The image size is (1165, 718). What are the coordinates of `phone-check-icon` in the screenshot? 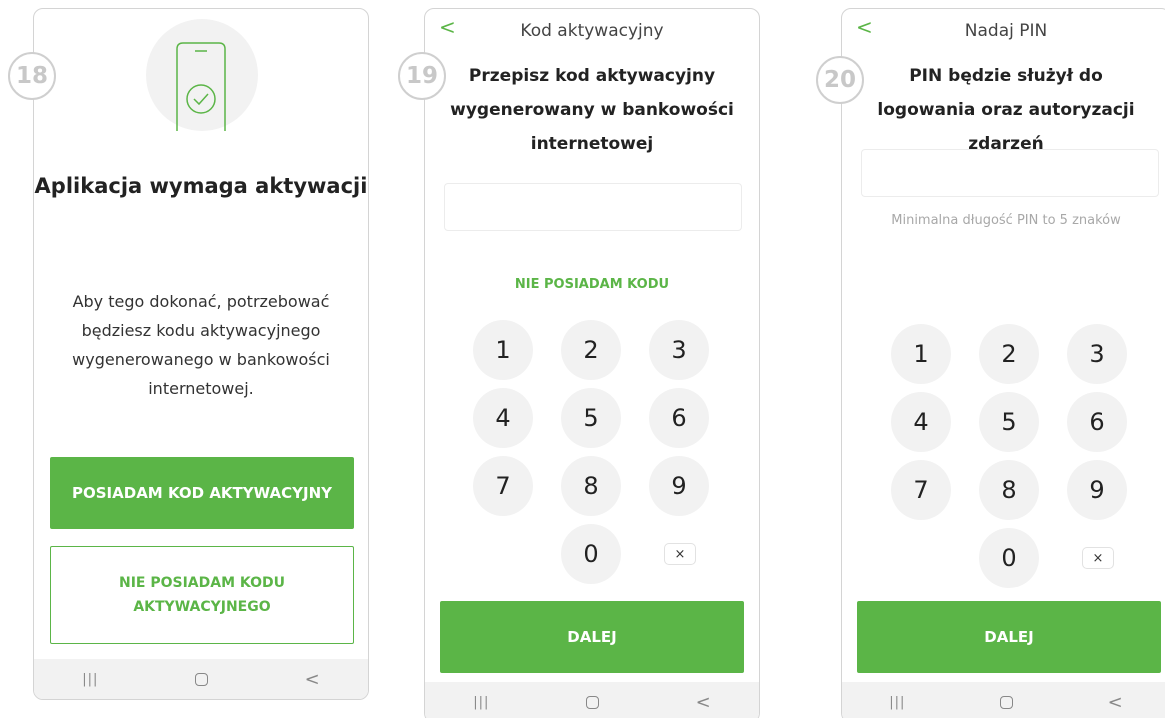 It's located at (201, 86).